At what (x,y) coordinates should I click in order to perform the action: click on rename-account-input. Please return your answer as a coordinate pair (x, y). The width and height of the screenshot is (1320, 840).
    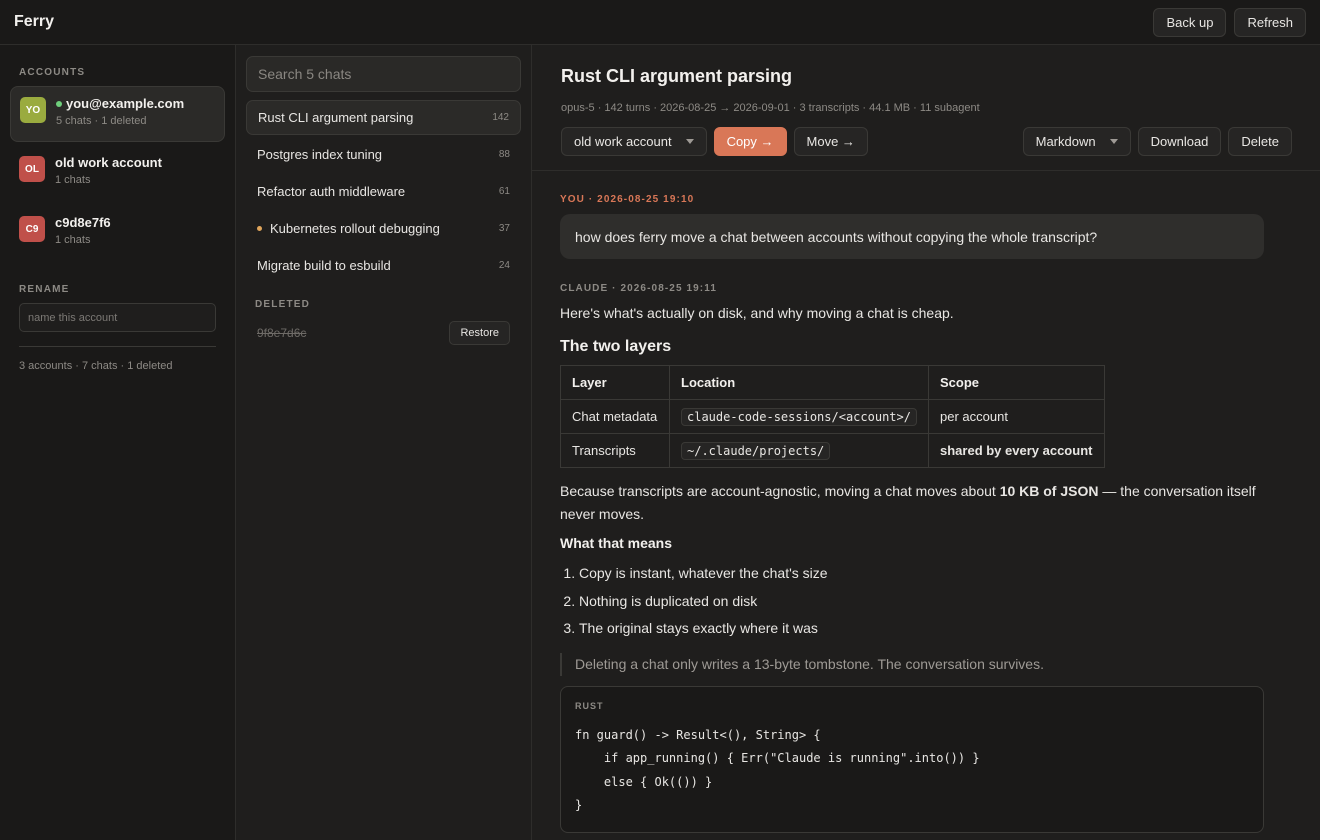
    Looking at the image, I should click on (117, 317).